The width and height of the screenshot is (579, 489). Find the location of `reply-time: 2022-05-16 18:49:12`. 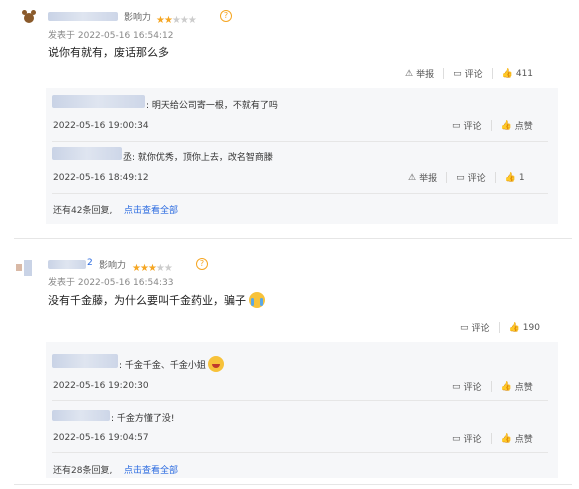

reply-time: 2022-05-16 18:49:12 is located at coordinates (101, 178).